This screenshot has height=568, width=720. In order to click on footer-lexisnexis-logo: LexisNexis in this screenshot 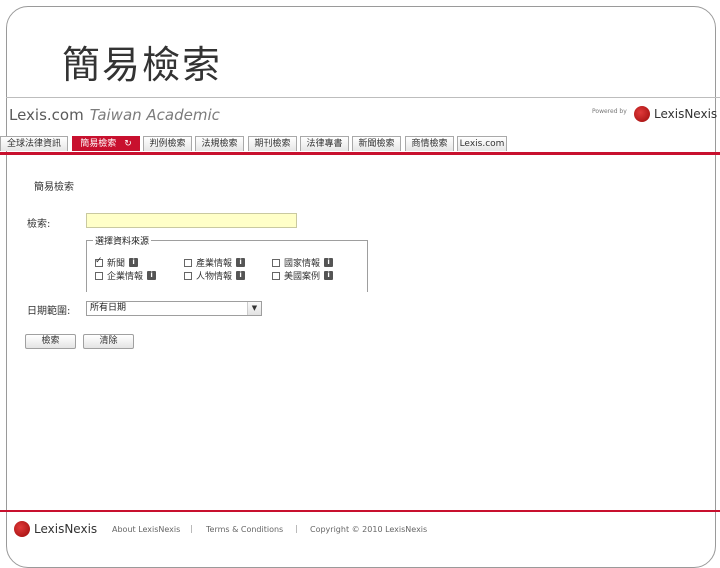, I will do `click(55, 529)`.